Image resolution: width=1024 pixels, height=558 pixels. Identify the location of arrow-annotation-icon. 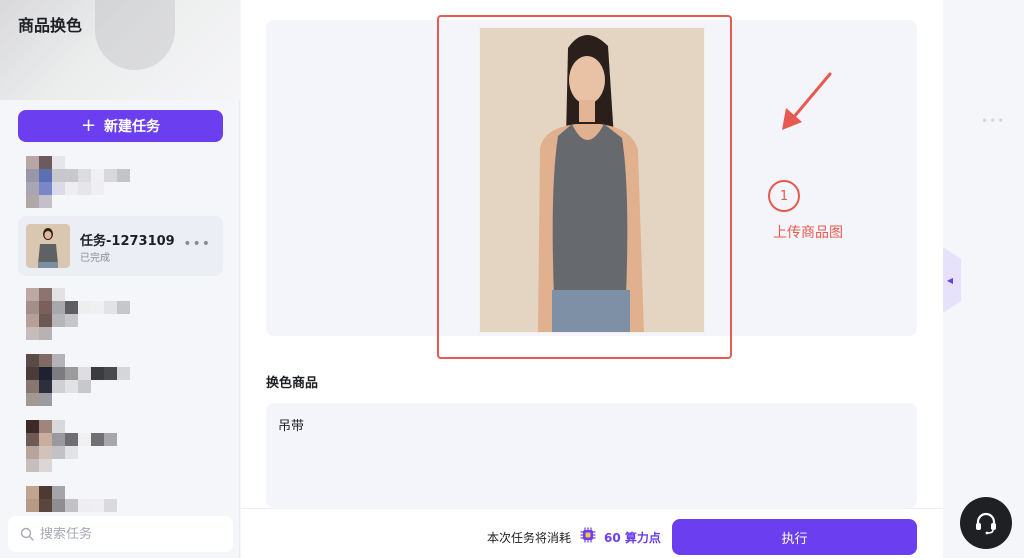
(807, 101).